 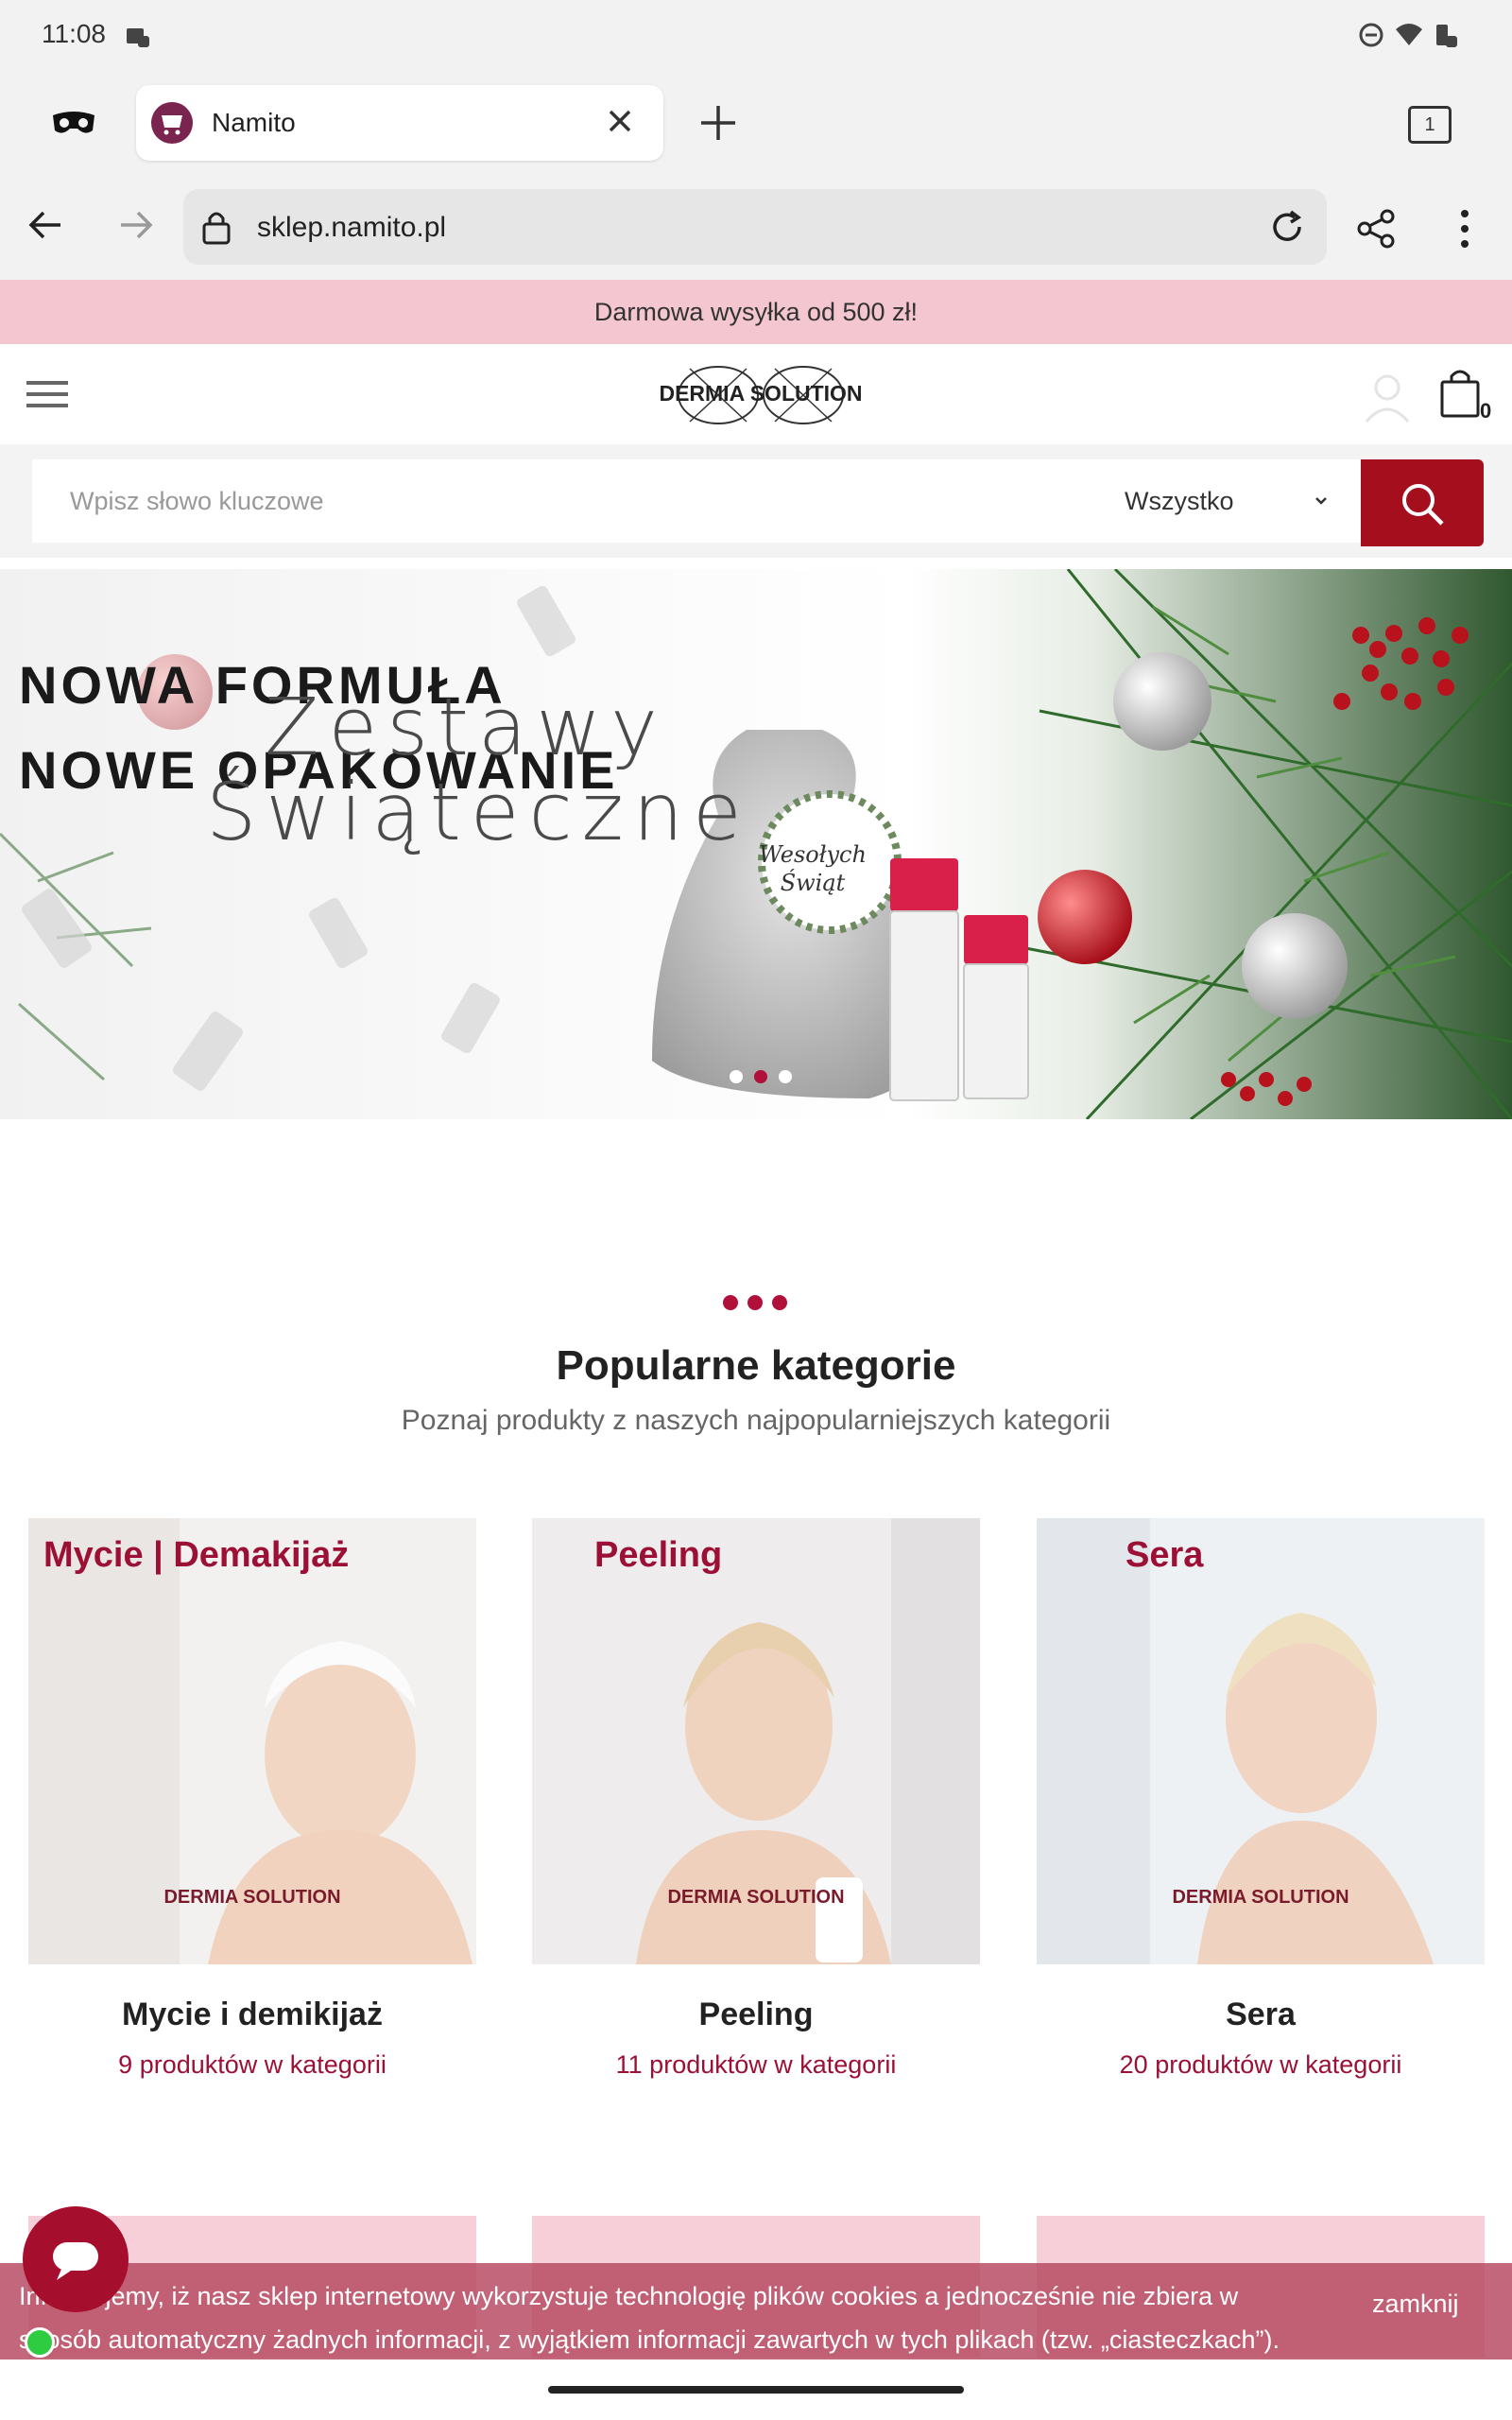 I want to click on chat-bubble-icon, so click(x=75, y=2261).